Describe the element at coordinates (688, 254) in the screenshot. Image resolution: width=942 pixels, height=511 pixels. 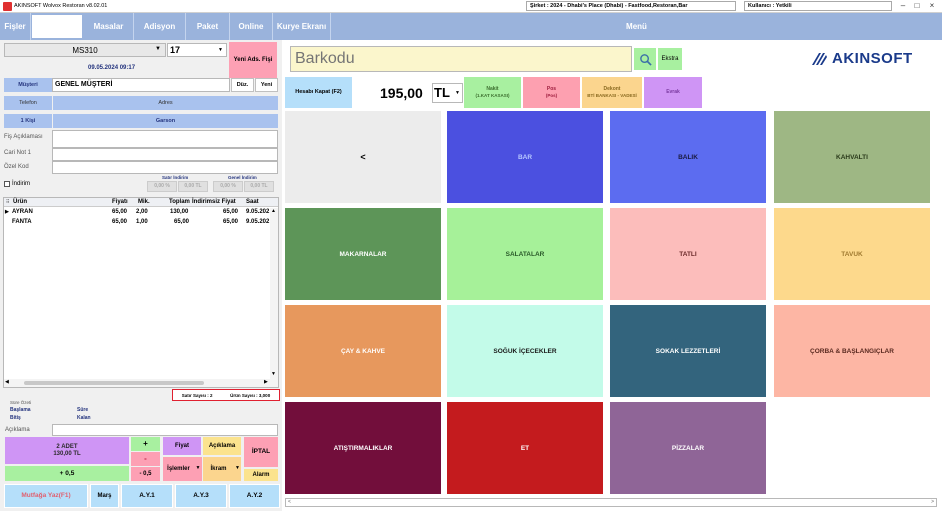
I see `category-button: TATLI` at that location.